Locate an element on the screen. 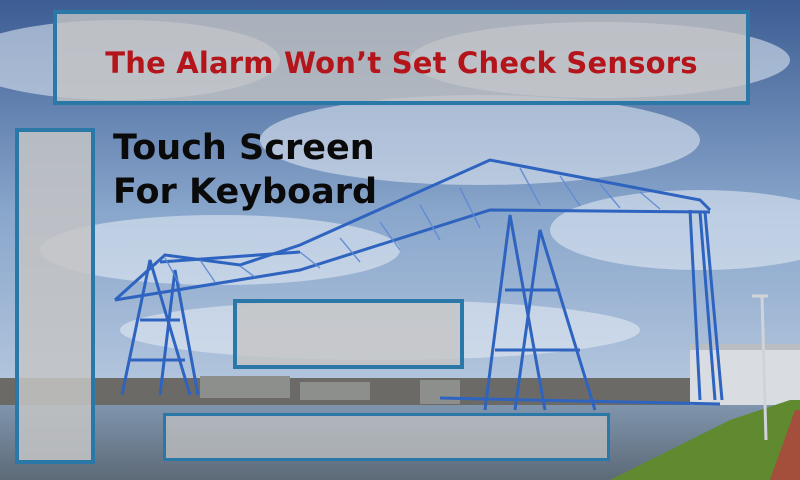 This screenshot has width=800, height=480. bottom-input-field is located at coordinates (386, 437).